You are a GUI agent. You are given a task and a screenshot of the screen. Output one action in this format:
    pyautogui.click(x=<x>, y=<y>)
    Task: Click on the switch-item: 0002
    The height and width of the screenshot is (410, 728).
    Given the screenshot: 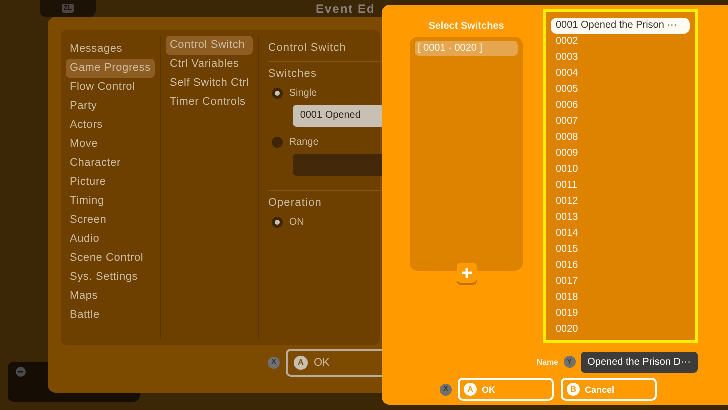 What is the action you would take?
    pyautogui.click(x=620, y=42)
    